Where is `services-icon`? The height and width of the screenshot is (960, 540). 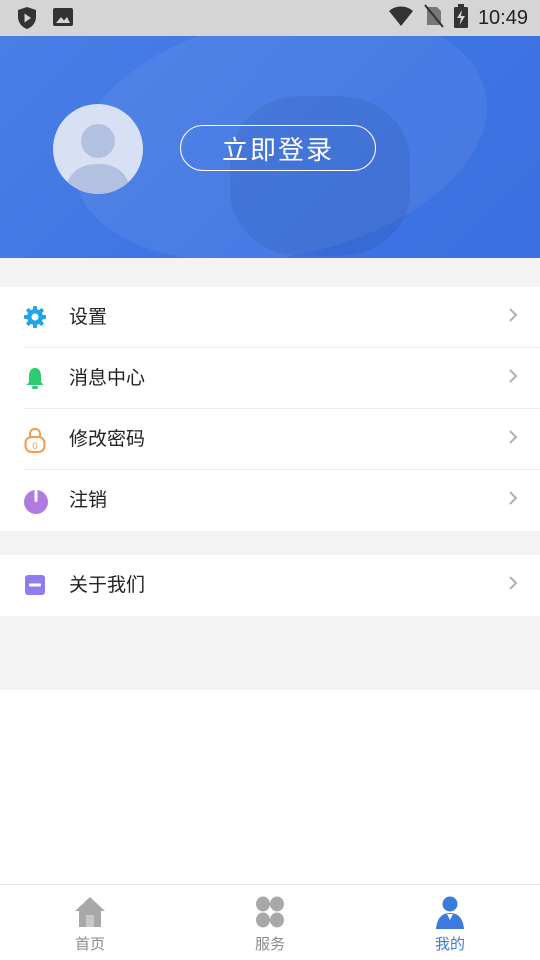 services-icon is located at coordinates (270, 912).